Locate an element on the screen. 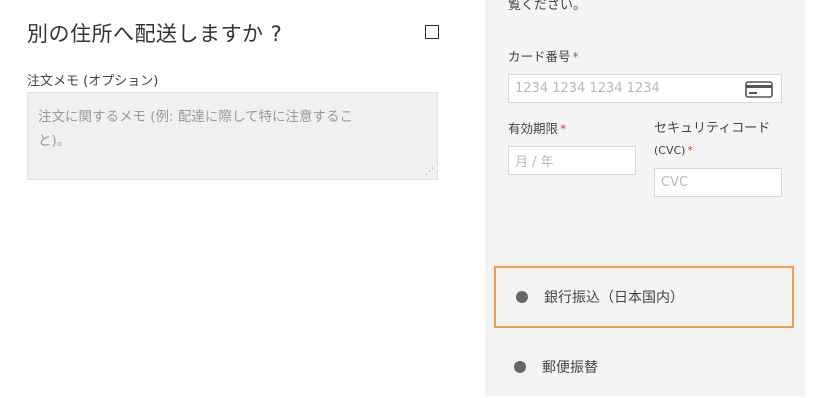  credit-card-icon is located at coordinates (759, 89).